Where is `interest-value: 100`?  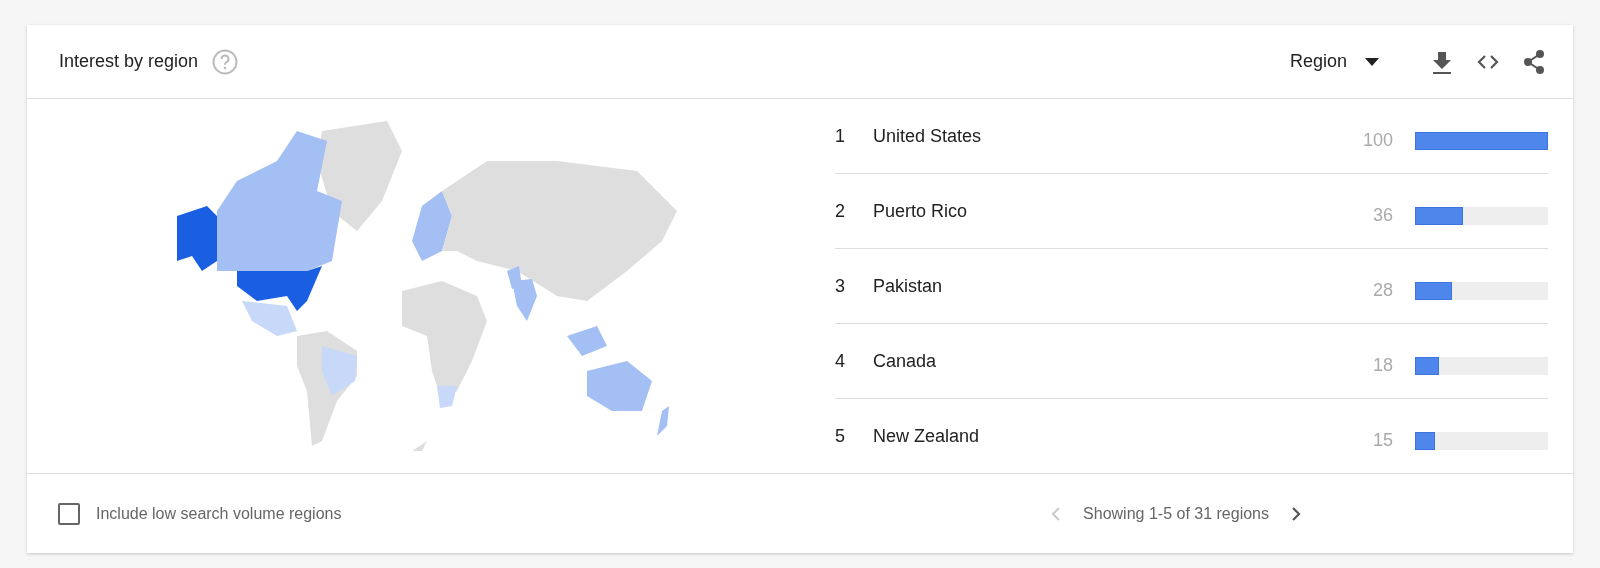 interest-value: 100 is located at coordinates (1377, 140).